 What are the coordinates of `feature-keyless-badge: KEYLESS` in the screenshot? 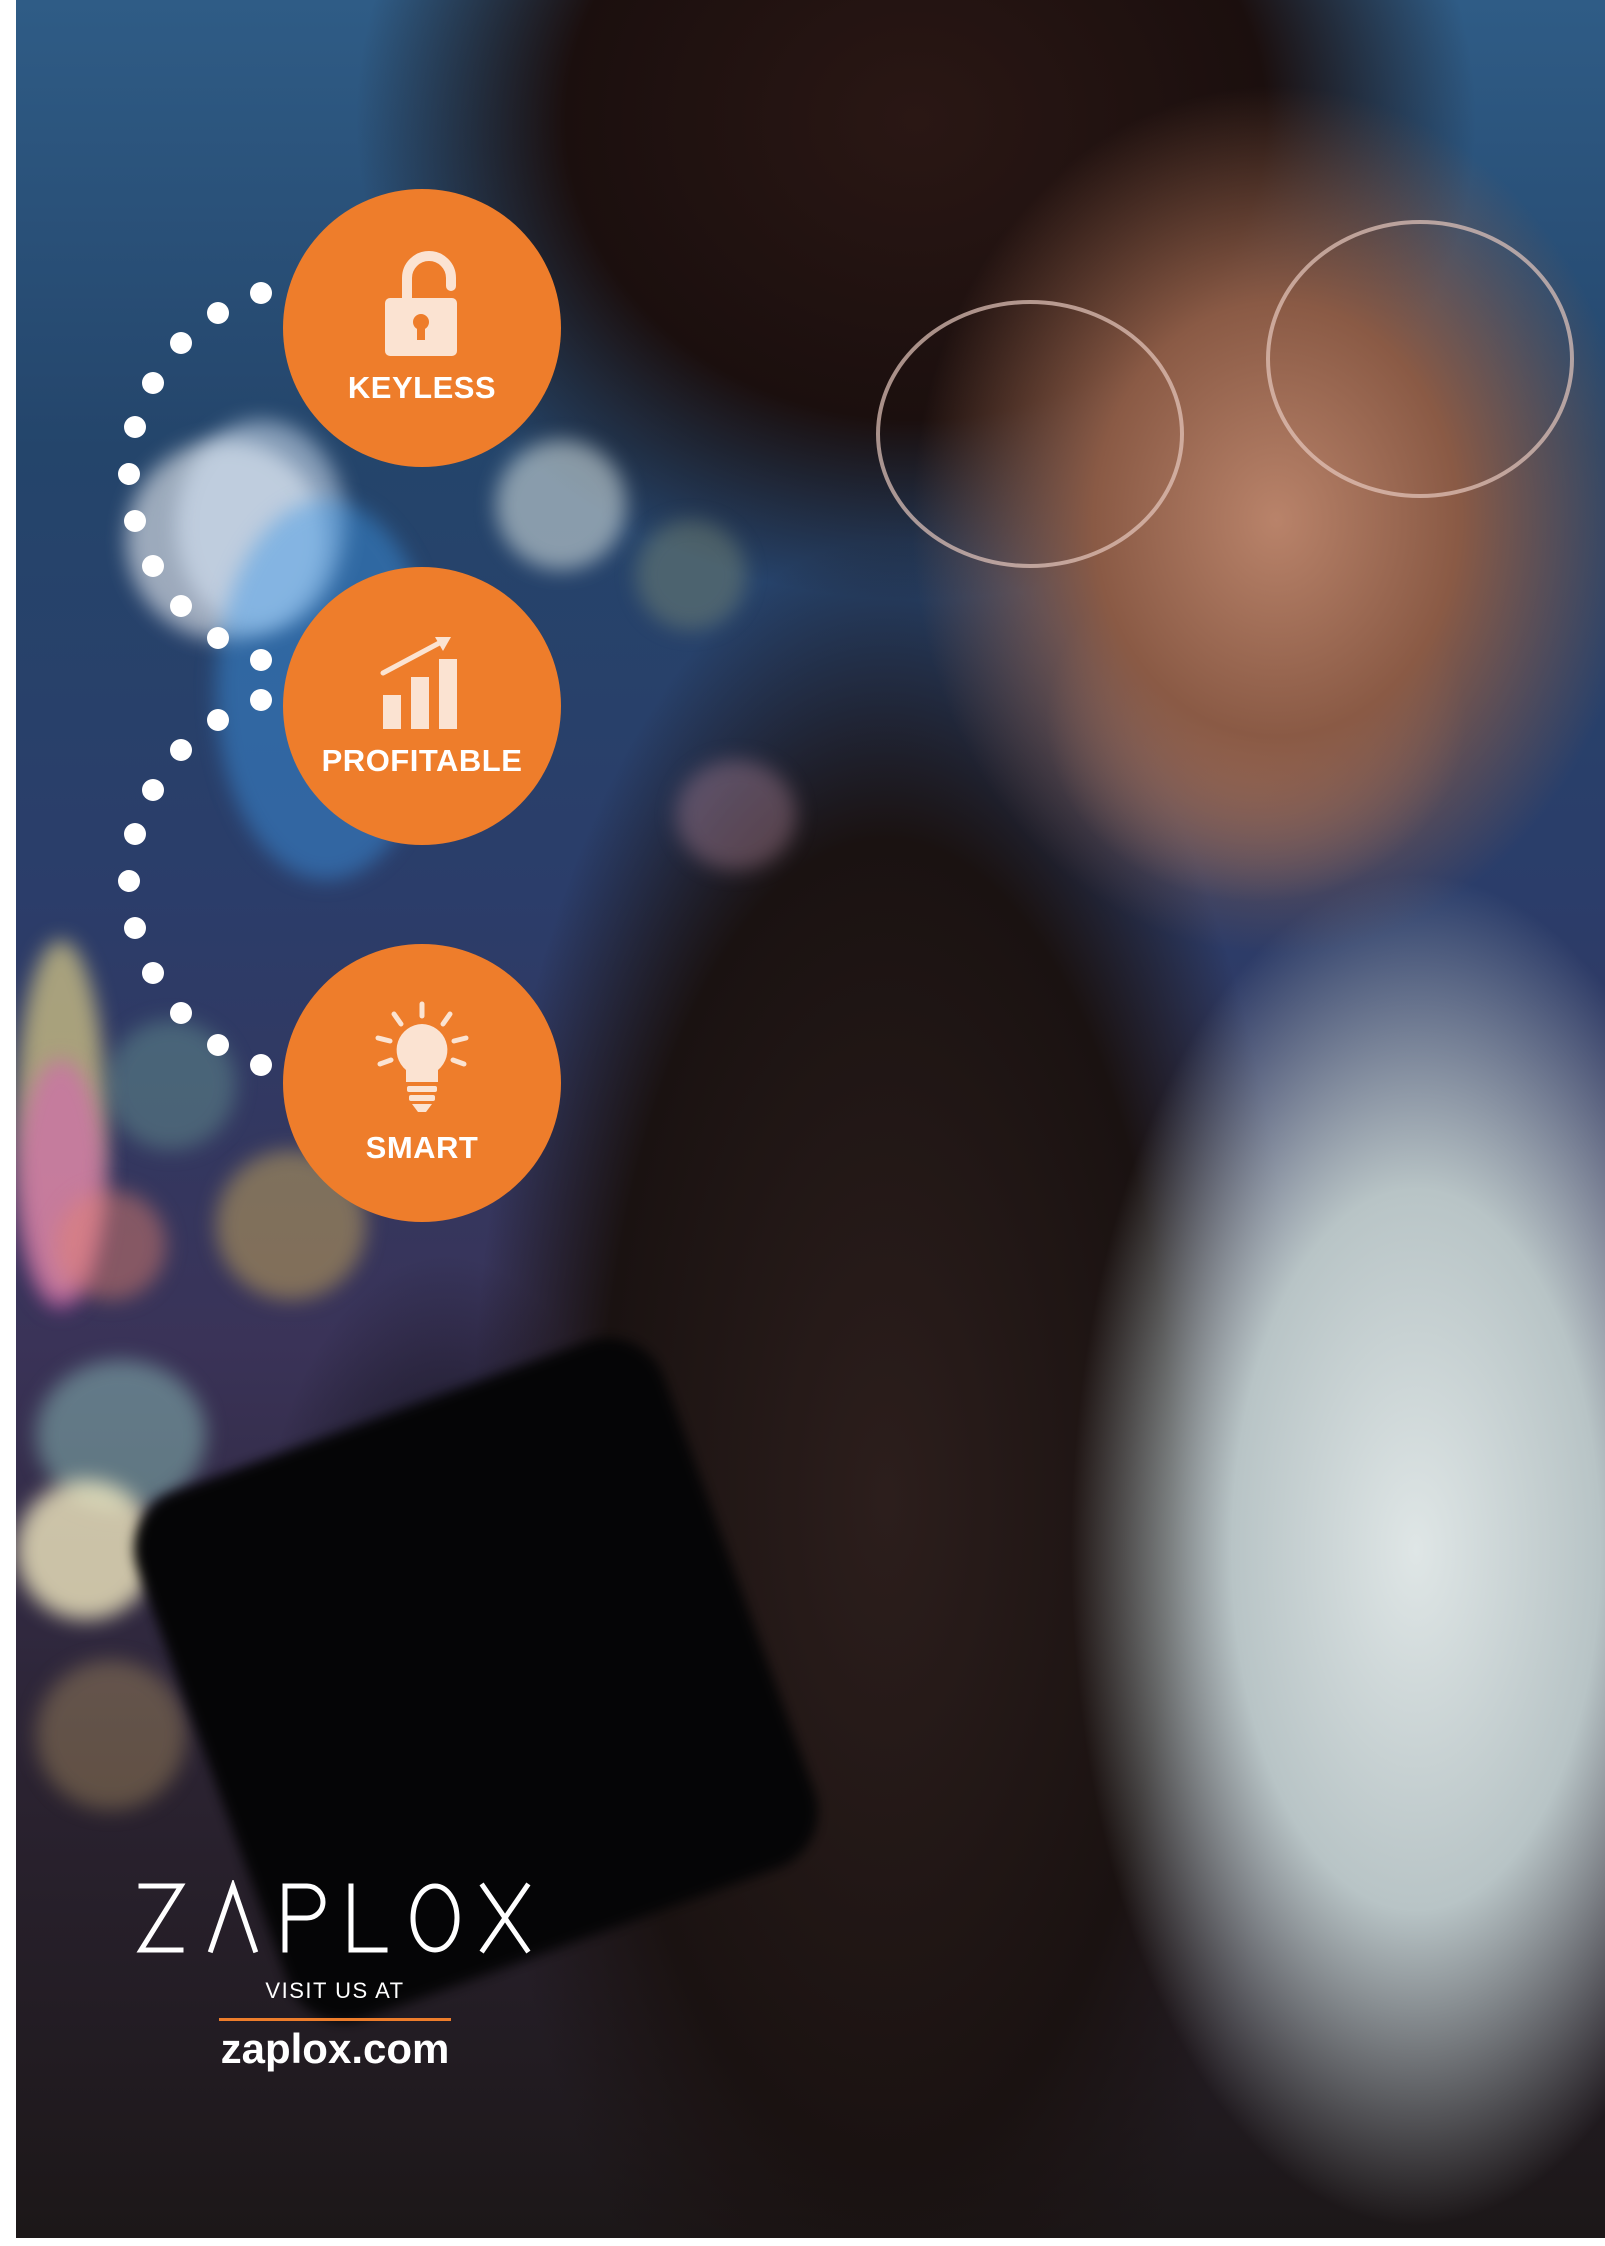 It's located at (422, 328).